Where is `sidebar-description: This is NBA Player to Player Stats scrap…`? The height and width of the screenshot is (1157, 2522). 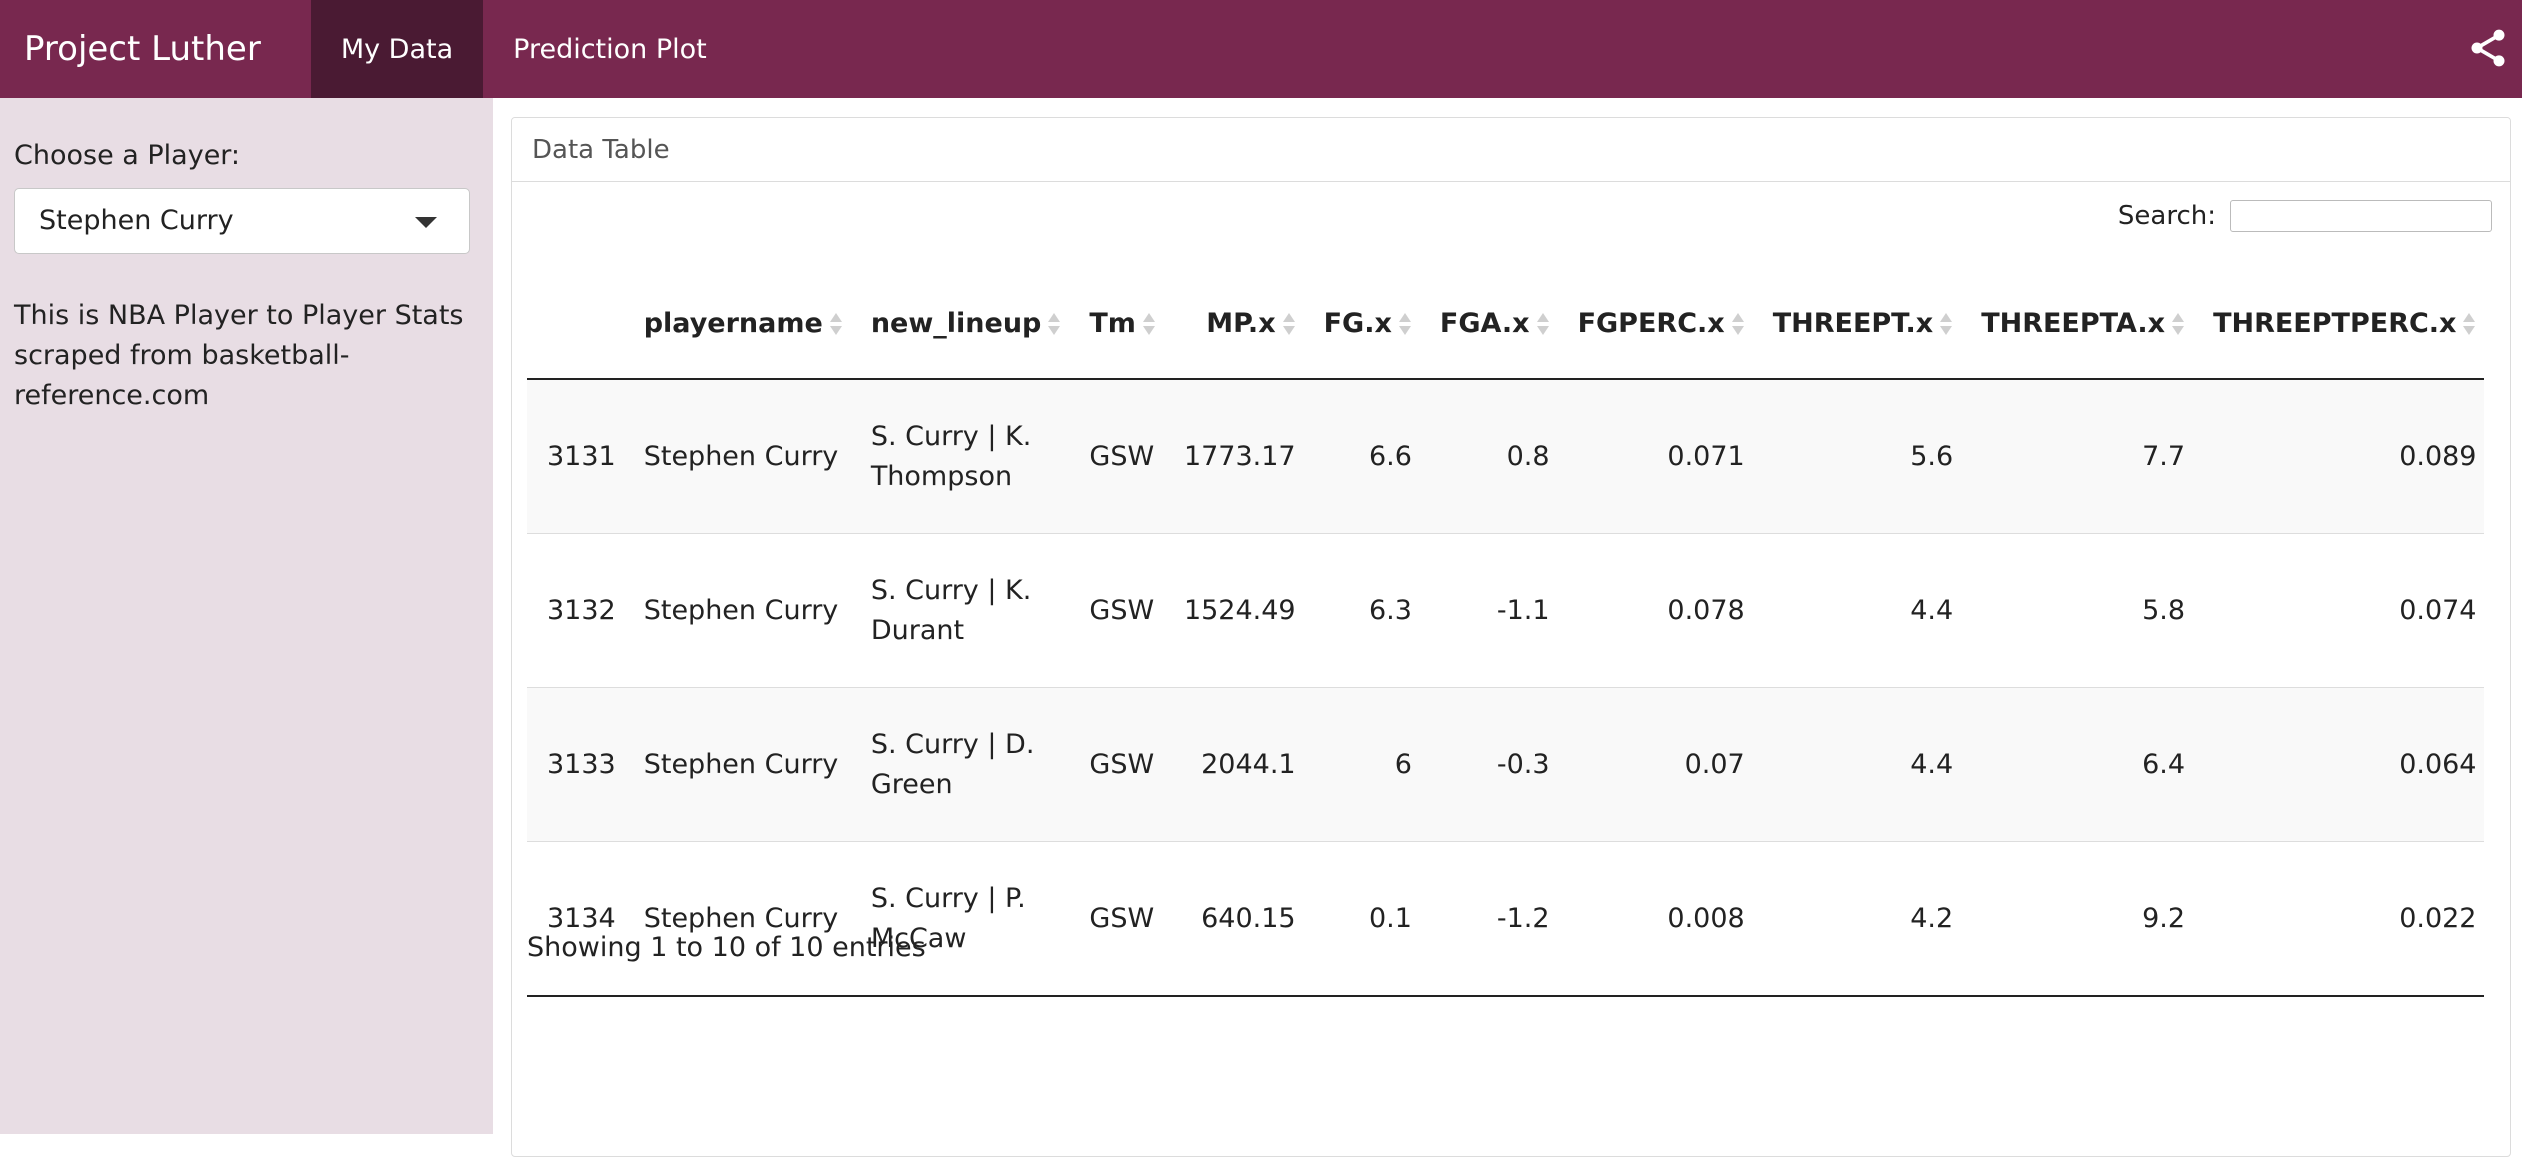
sidebar-description: This is NBA Player to Player Stats scrap… is located at coordinates (239, 355).